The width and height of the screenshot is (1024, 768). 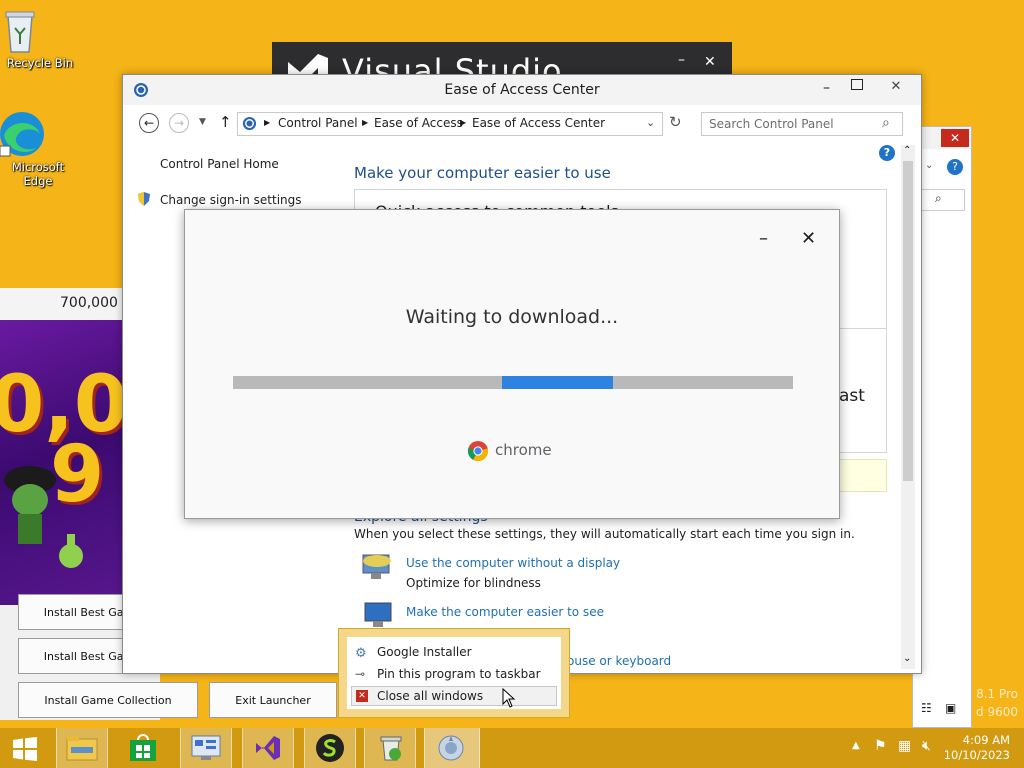 I want to click on title-bar: Ease of Access Center – ✕, so click(x=522, y=90).